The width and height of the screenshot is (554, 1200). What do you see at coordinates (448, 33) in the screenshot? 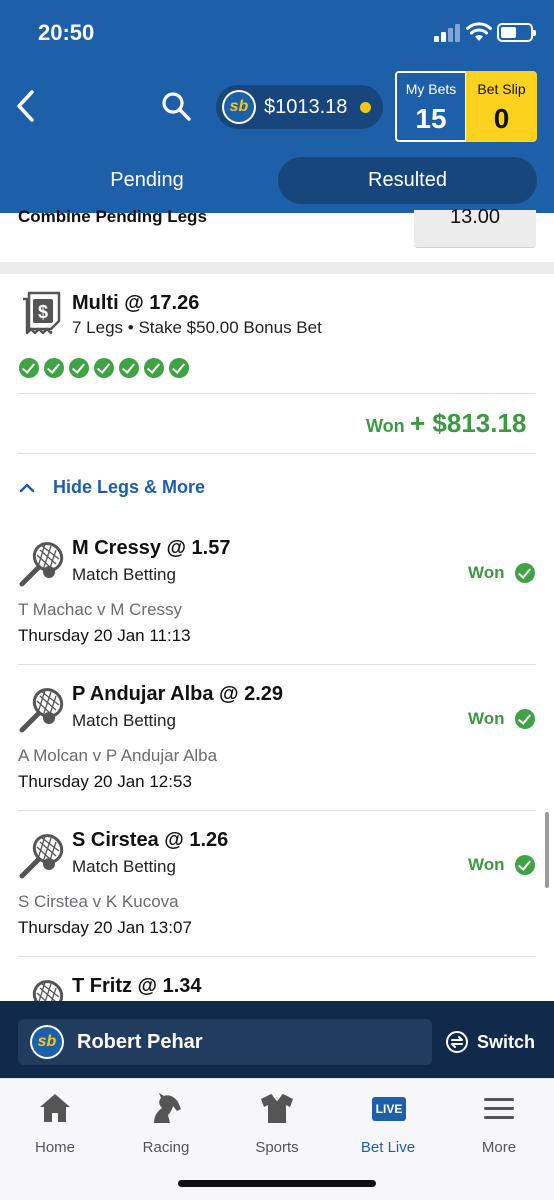
I see `cellular-signal-icon` at bounding box center [448, 33].